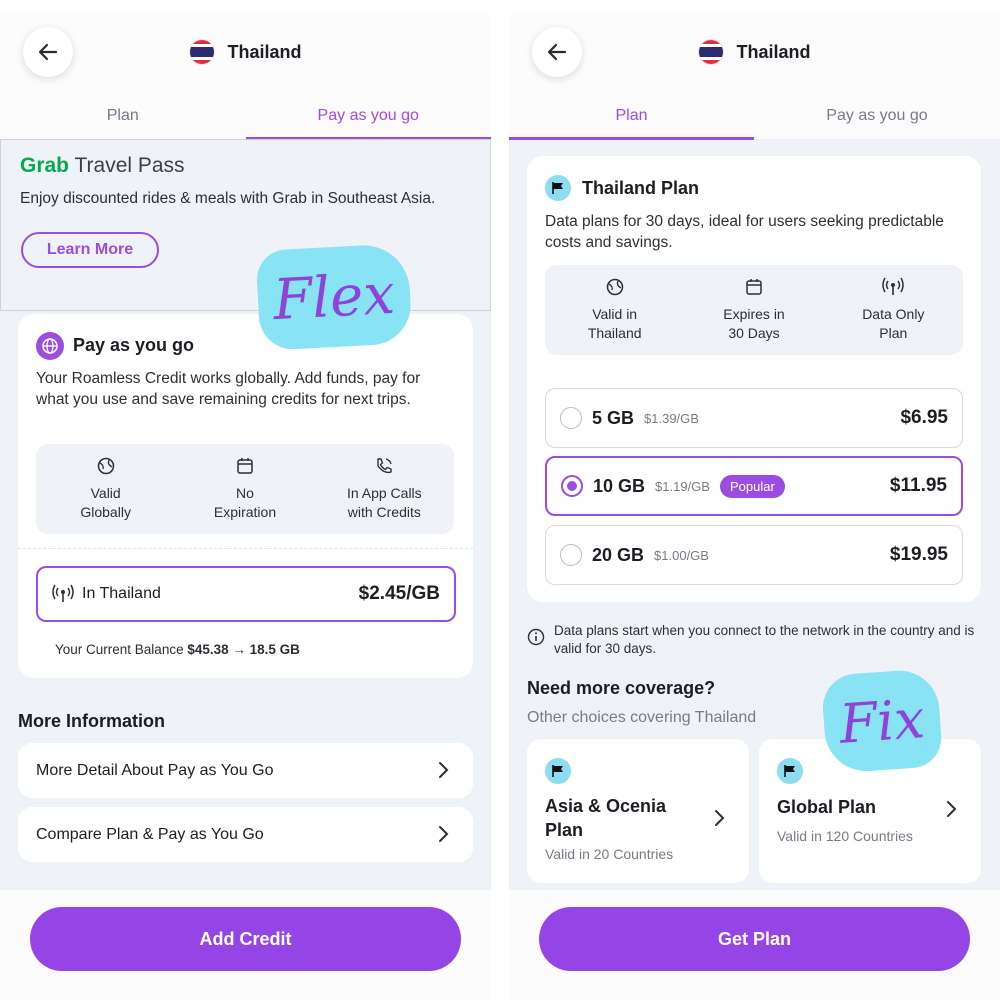 Image resolution: width=1000 pixels, height=1000 pixels. I want to click on feature-line2: Thailand, so click(614, 333).